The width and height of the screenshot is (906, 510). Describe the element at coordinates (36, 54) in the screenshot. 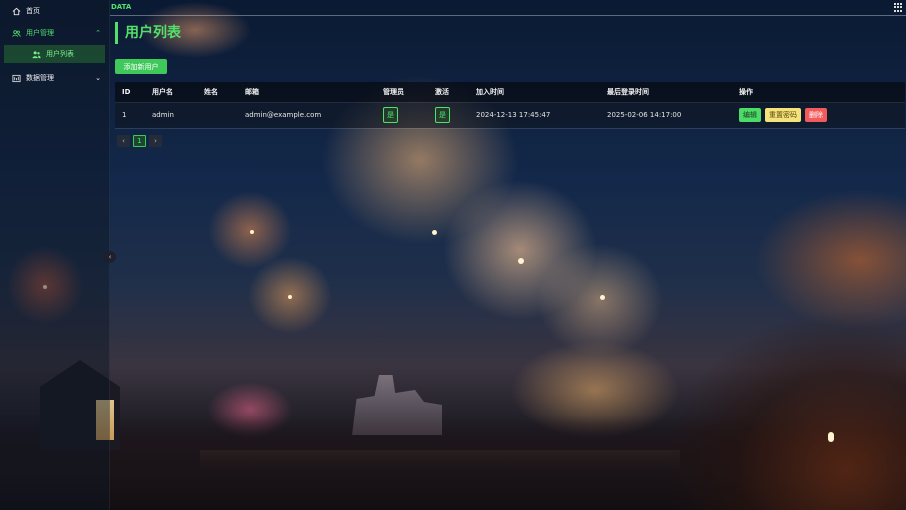

I see `user-list-icon` at that location.